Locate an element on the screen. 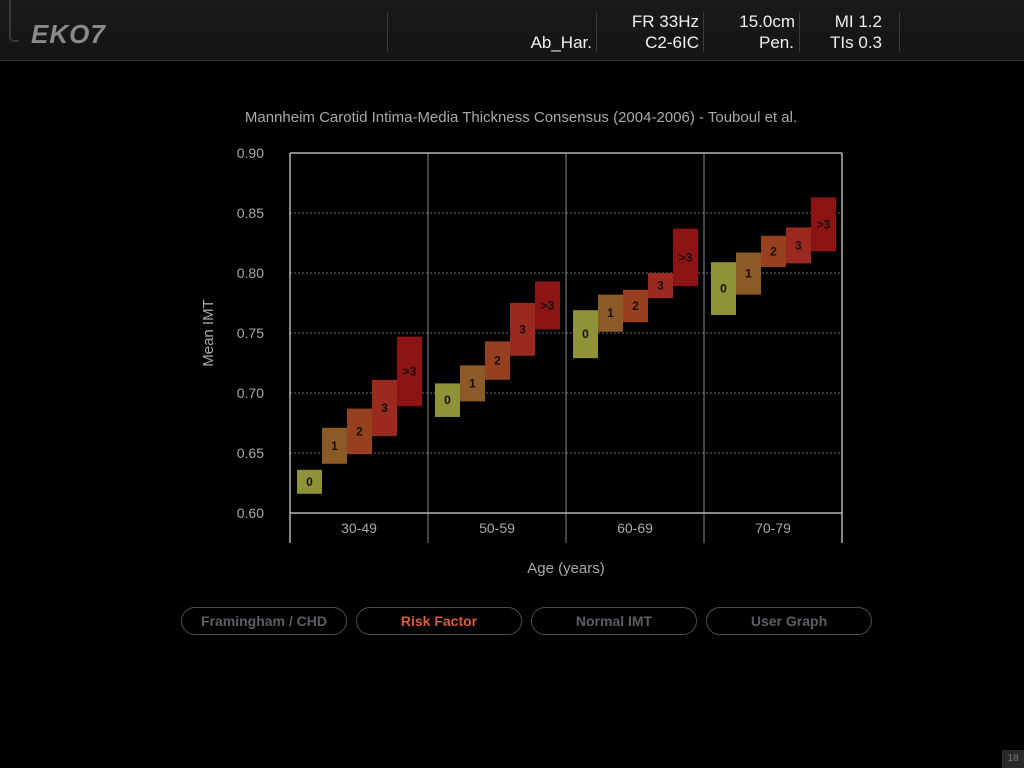 Image resolution: width=1024 pixels, height=768 pixels. x-tick-label: 50-59 is located at coordinates (497, 528).